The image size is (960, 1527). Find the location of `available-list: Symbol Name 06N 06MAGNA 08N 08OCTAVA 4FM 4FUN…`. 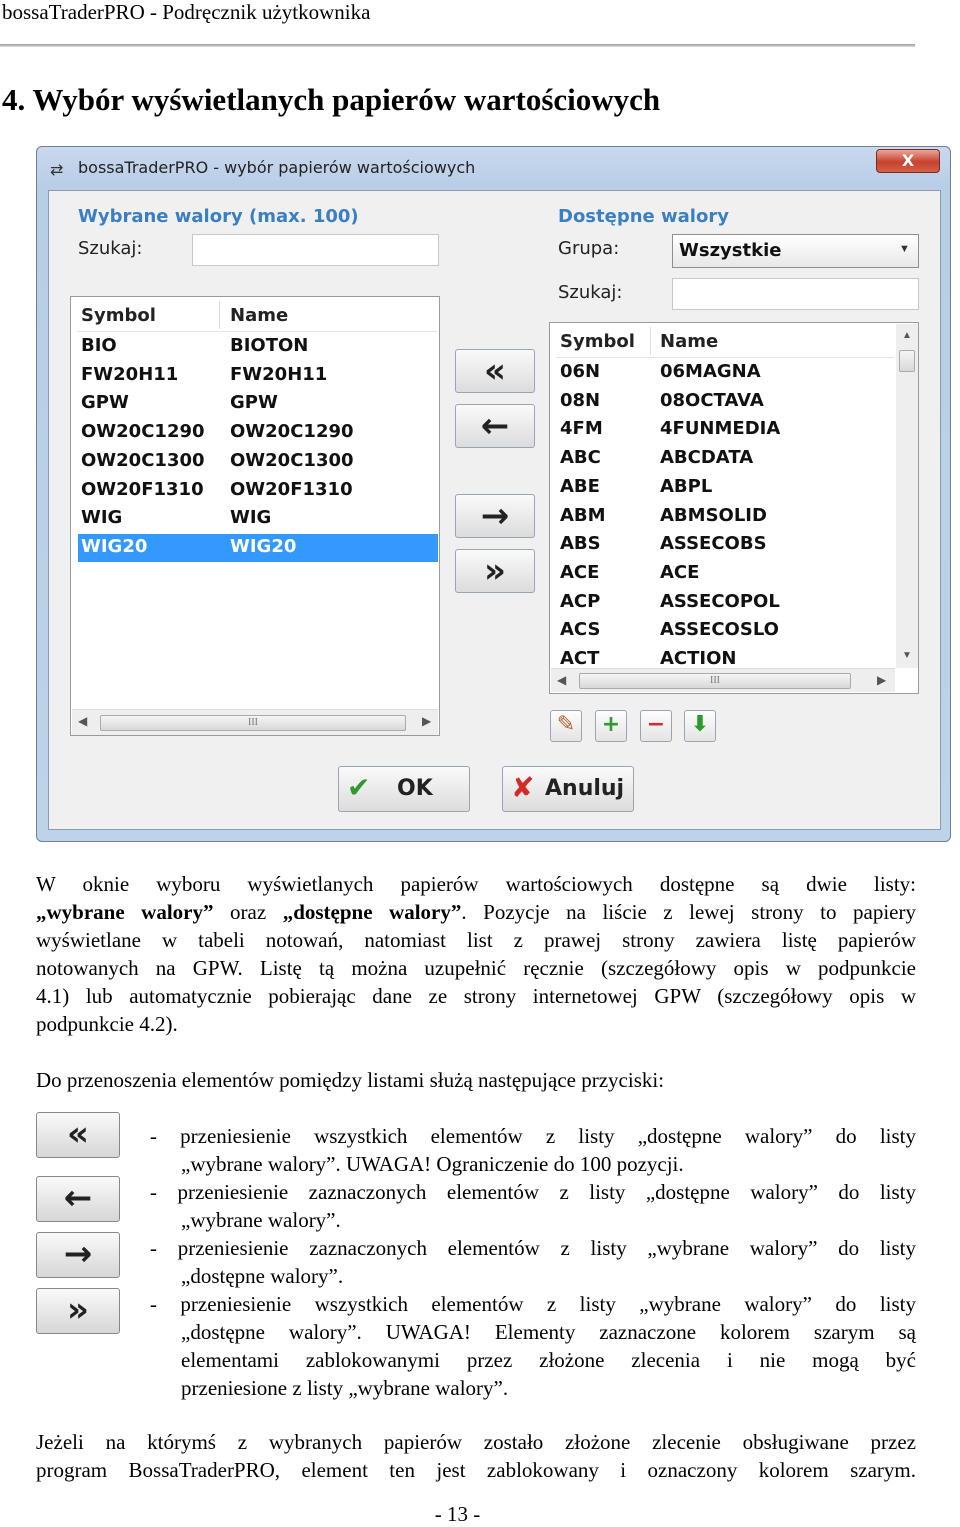

available-list: Symbol Name 06N 06MAGNA 08N 08OCTAVA 4FM 4FUN… is located at coordinates (734, 508).